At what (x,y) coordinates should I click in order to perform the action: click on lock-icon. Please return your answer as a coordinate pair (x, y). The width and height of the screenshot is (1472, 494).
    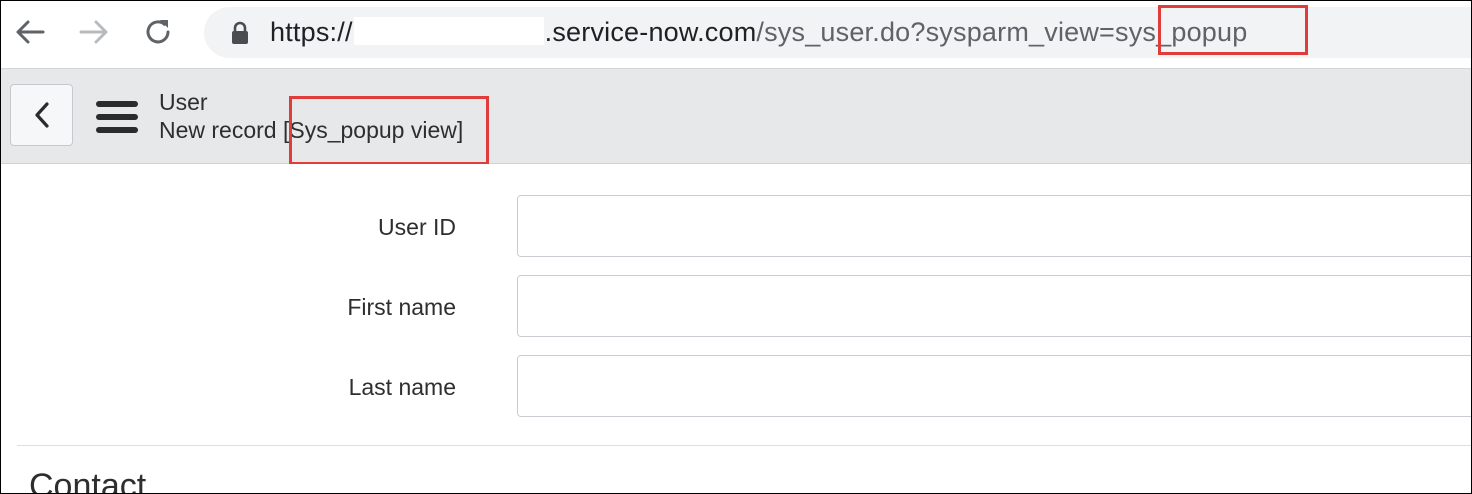
    Looking at the image, I should click on (240, 32).